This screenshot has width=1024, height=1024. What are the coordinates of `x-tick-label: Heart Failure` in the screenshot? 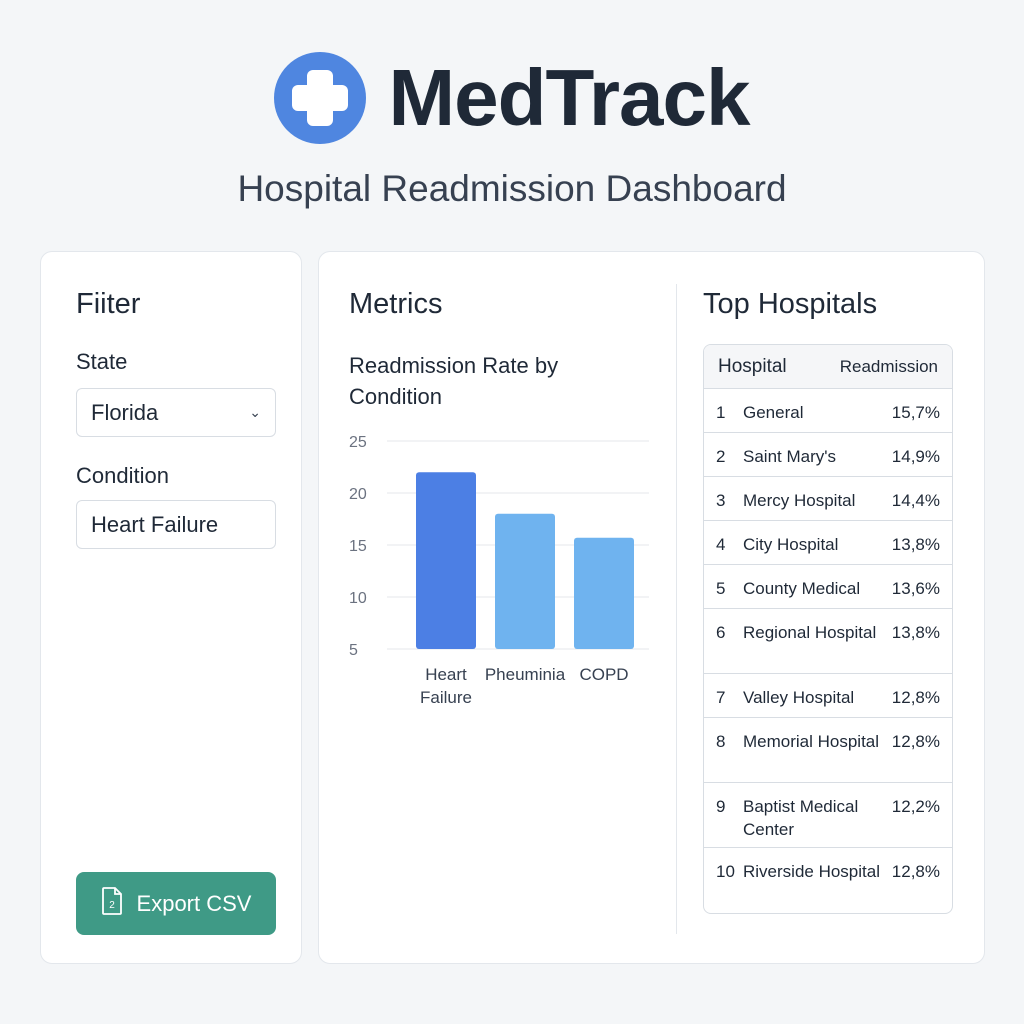 It's located at (446, 686).